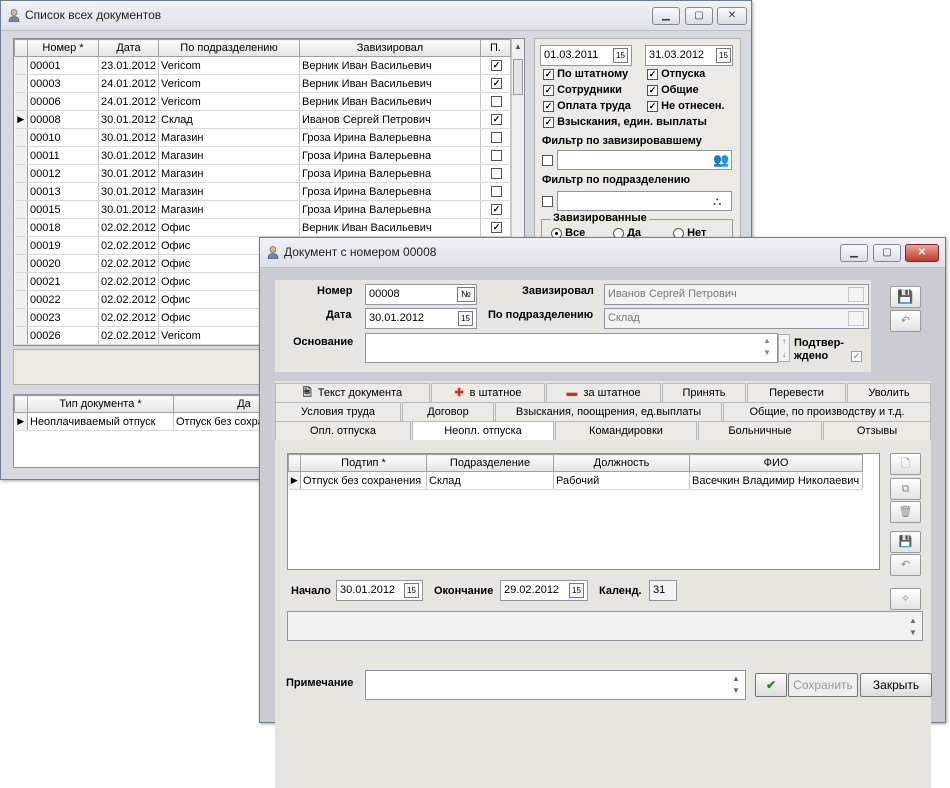 This screenshot has width=950, height=788. Describe the element at coordinates (736, 685) in the screenshot. I see `note-spinner: ▲ ▼` at that location.